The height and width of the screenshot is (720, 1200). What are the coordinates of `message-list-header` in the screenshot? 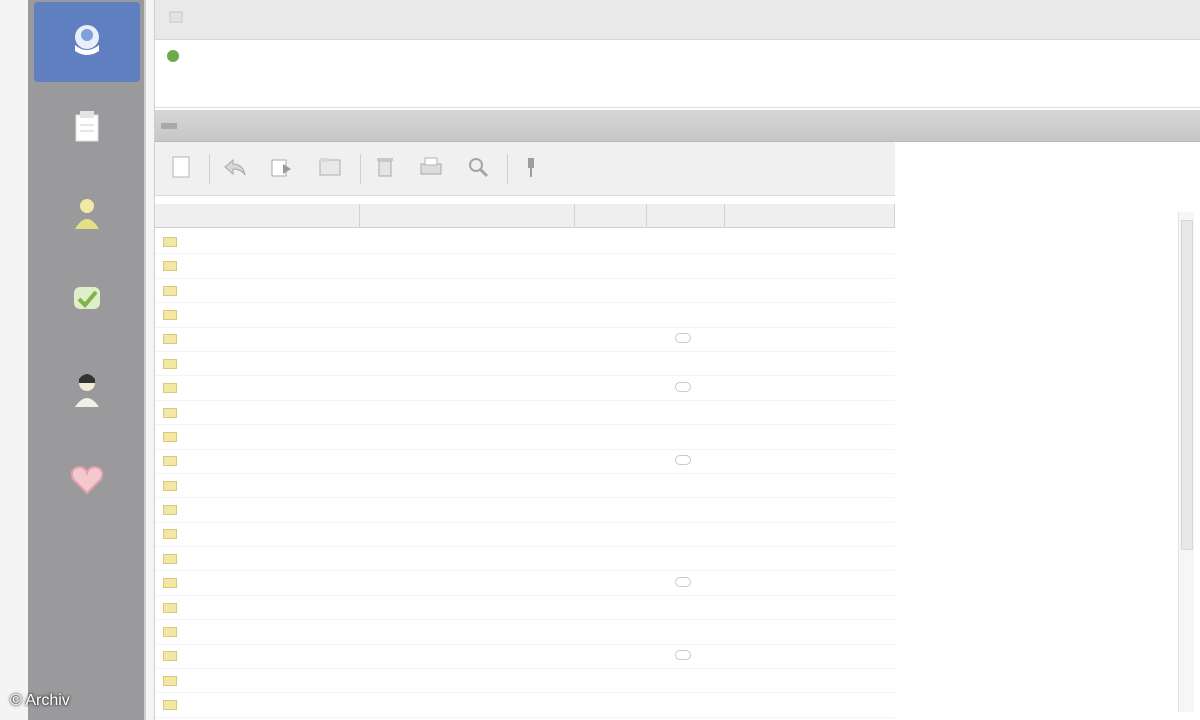 It's located at (525, 216).